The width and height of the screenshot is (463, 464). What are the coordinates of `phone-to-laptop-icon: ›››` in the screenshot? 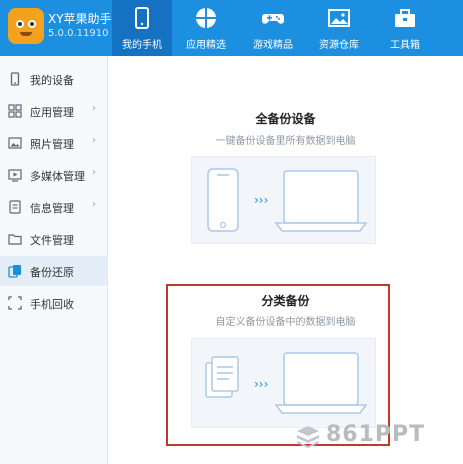 It's located at (287, 200).